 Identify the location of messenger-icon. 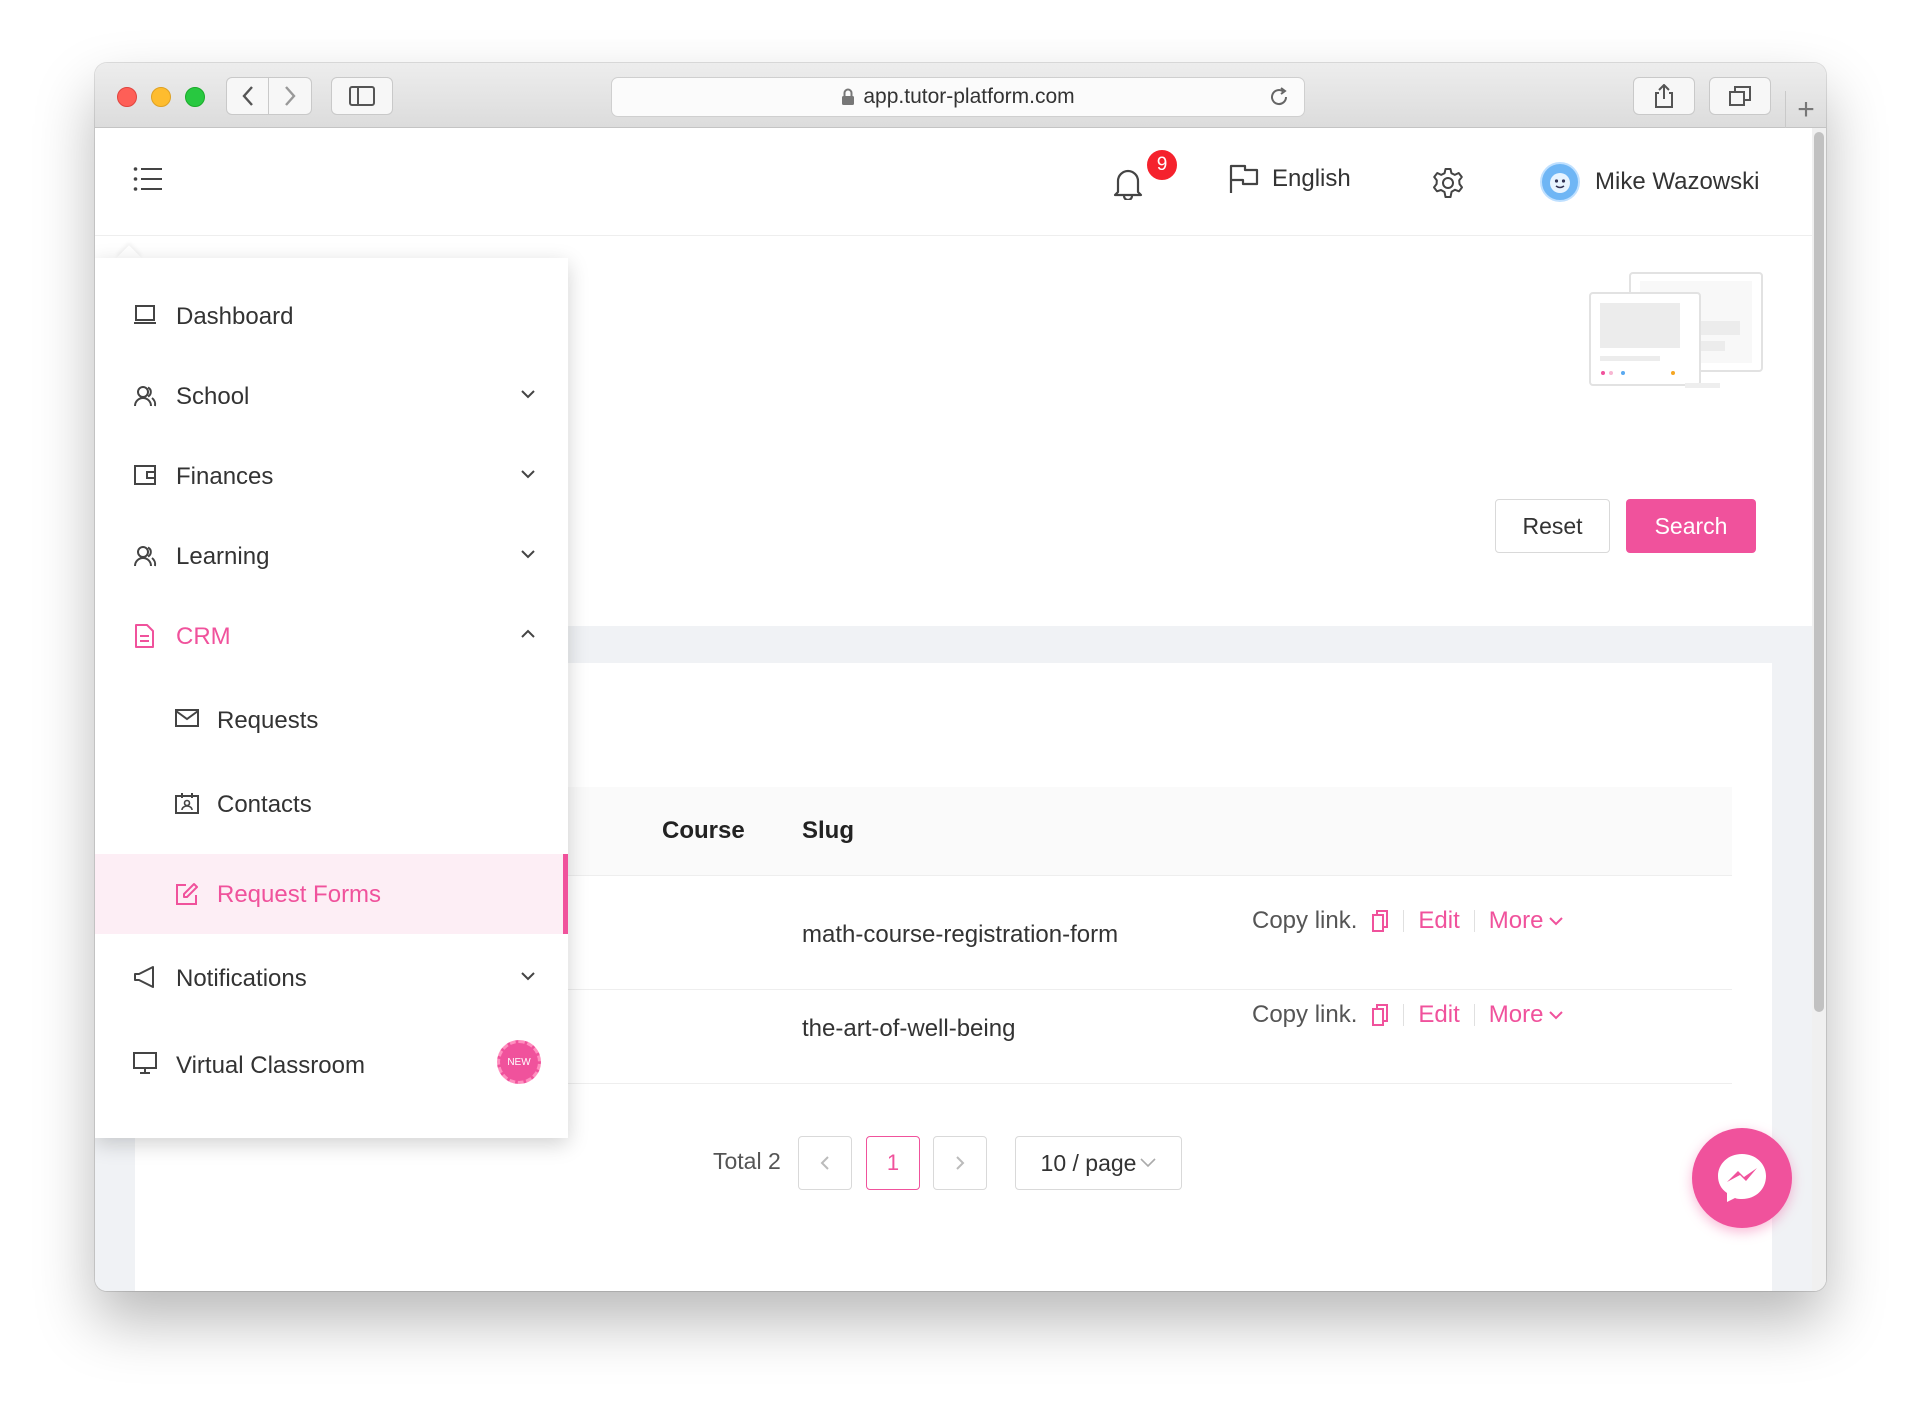
(1742, 1178).